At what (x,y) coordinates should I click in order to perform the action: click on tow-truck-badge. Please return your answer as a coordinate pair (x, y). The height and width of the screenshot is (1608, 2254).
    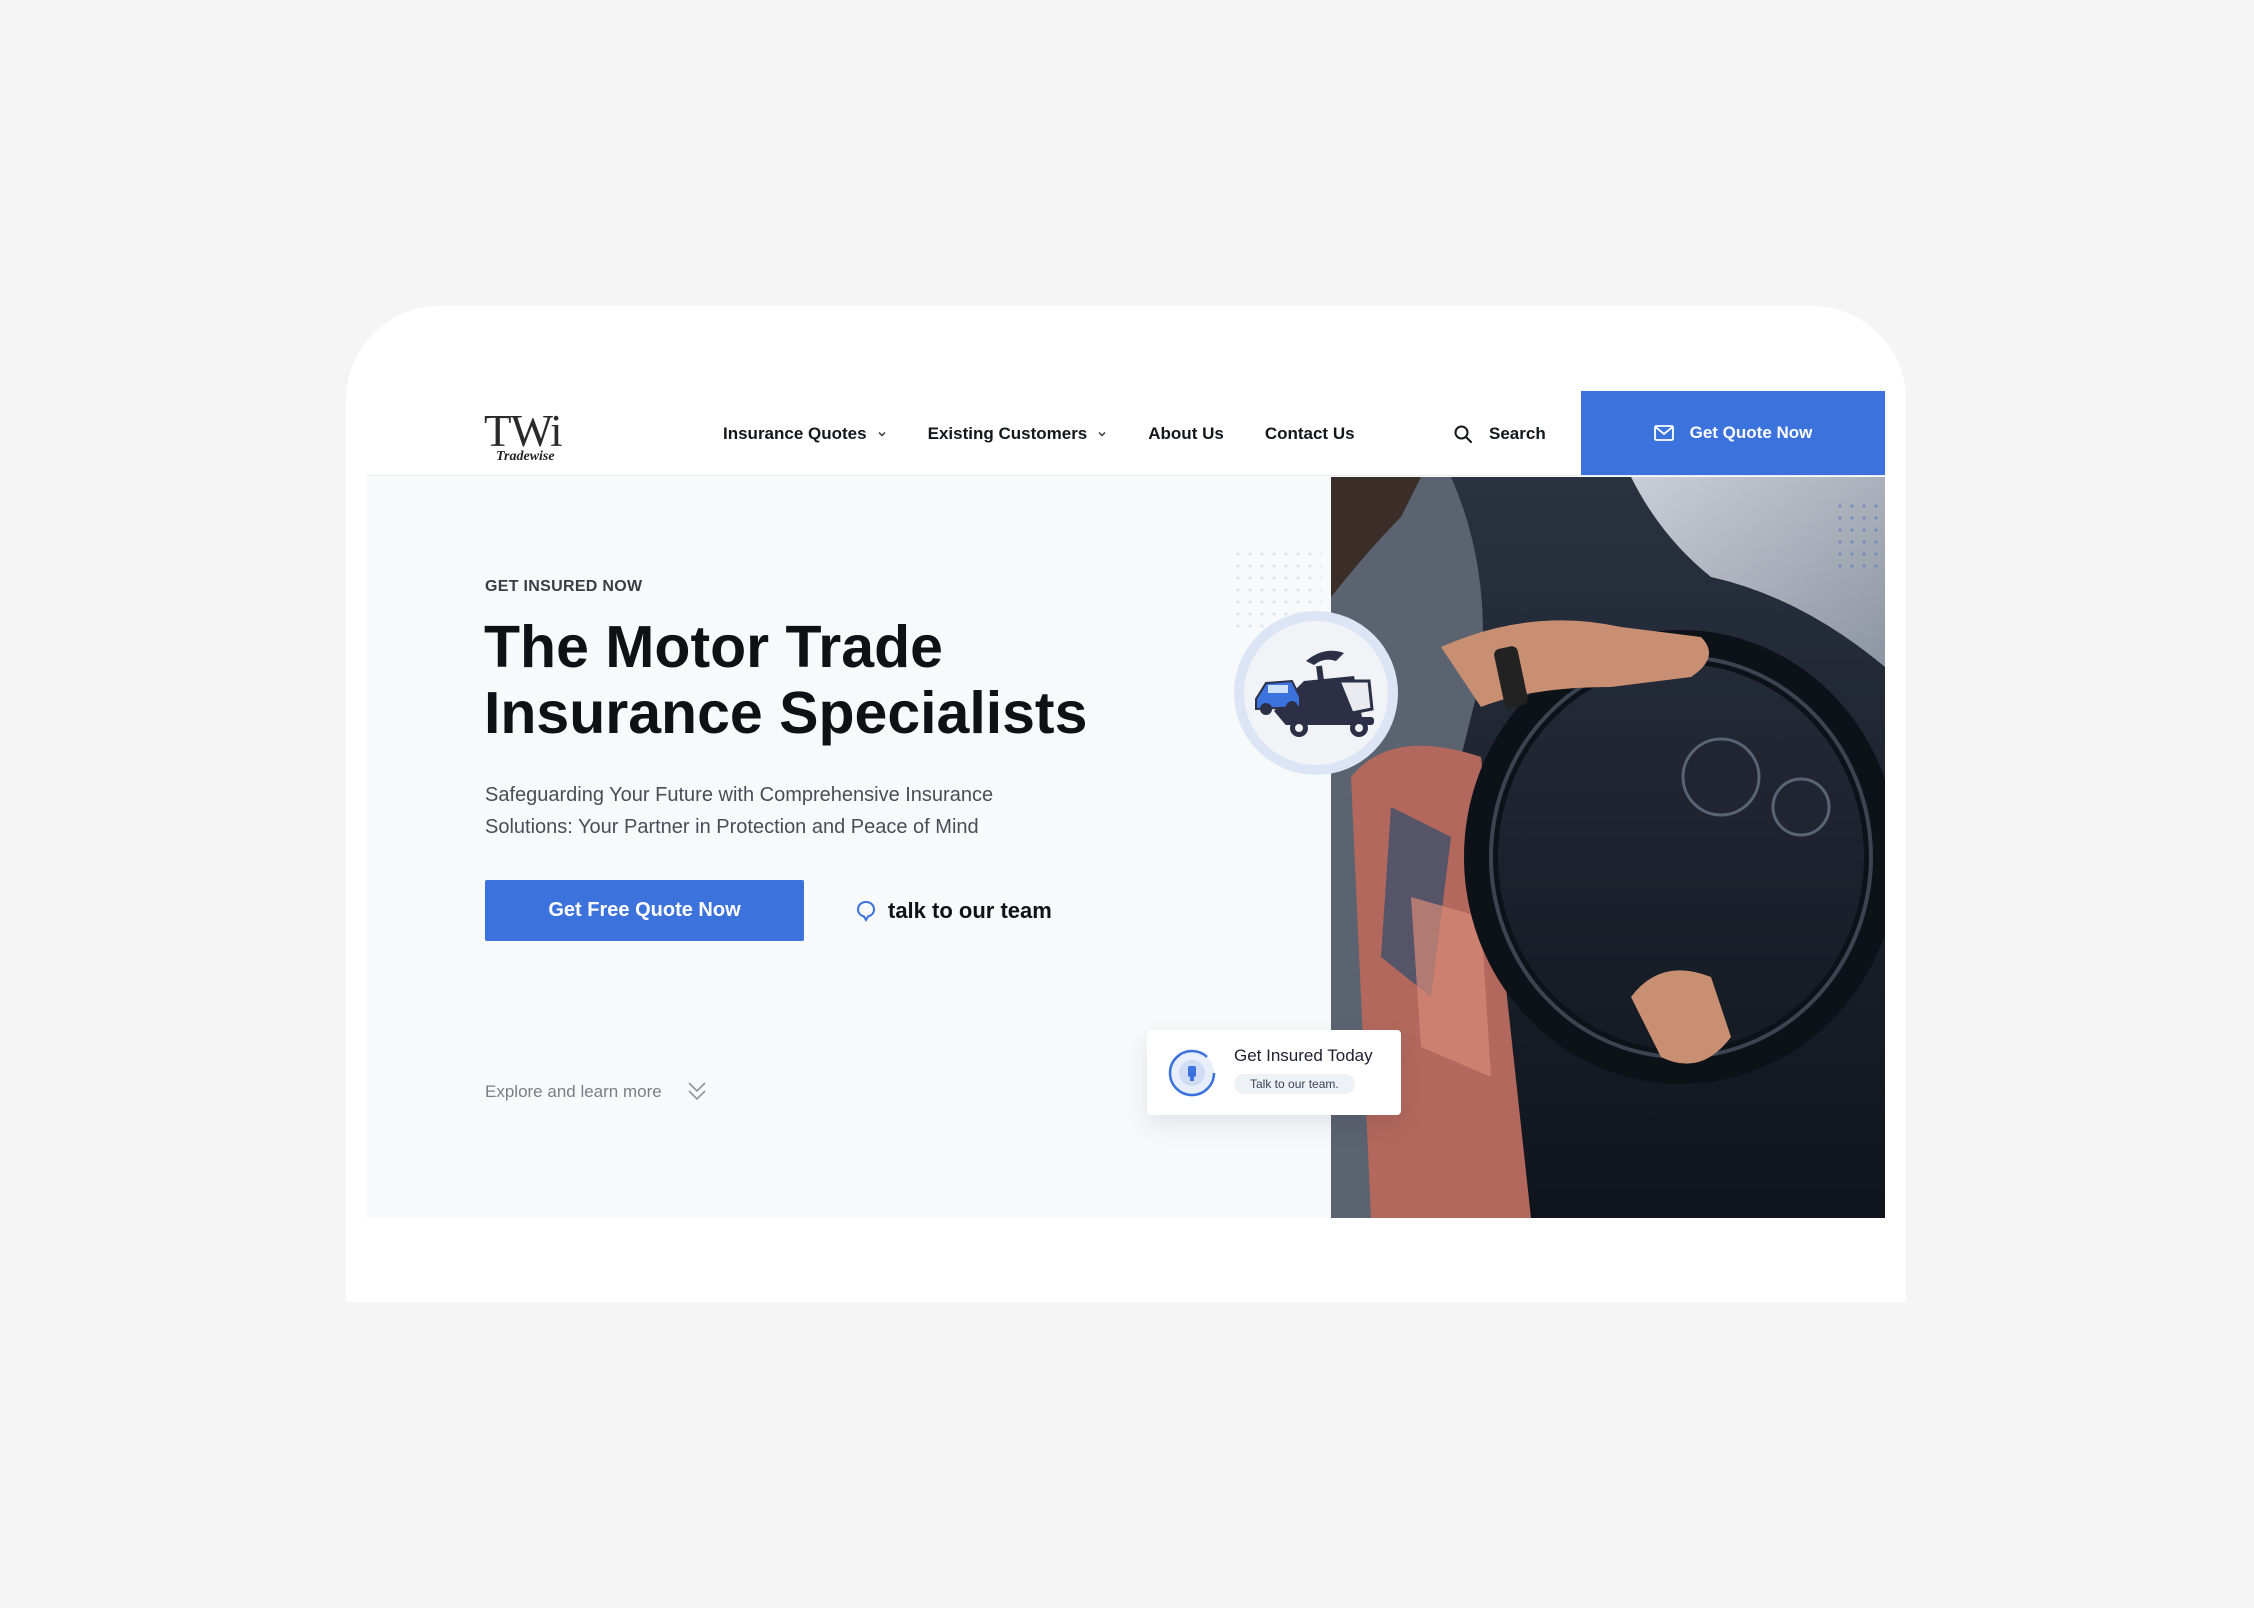
    Looking at the image, I should click on (1316, 693).